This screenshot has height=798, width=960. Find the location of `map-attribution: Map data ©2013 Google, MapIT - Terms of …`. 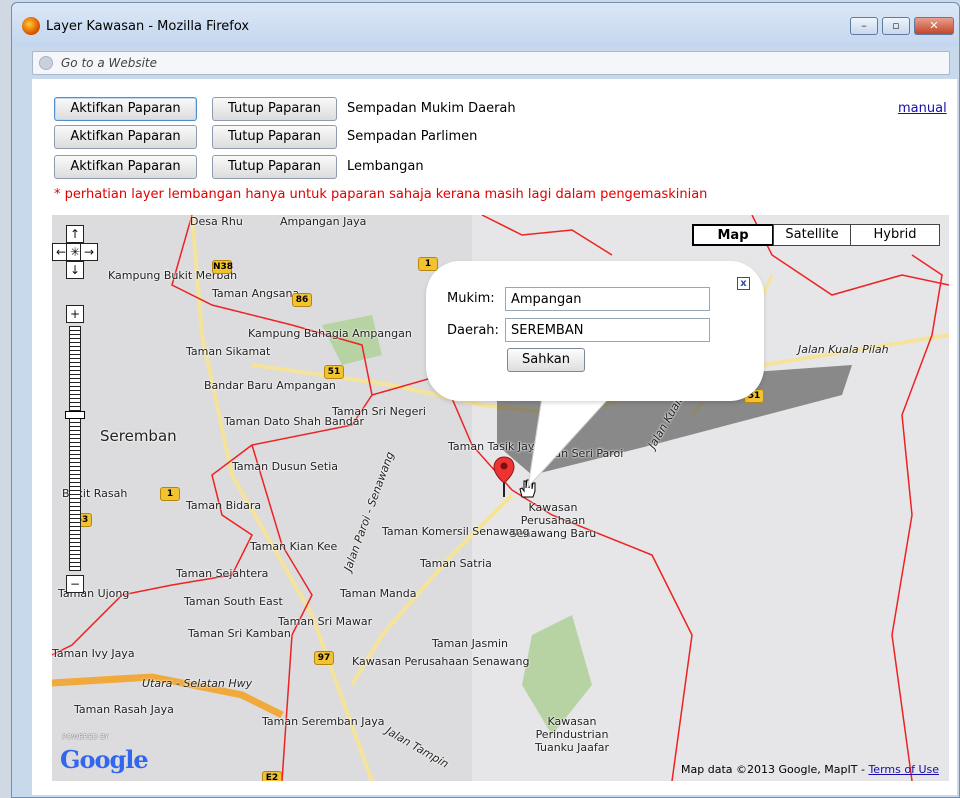

map-attribution: Map data ©2013 Google, MapIT - Terms of … is located at coordinates (810, 769).